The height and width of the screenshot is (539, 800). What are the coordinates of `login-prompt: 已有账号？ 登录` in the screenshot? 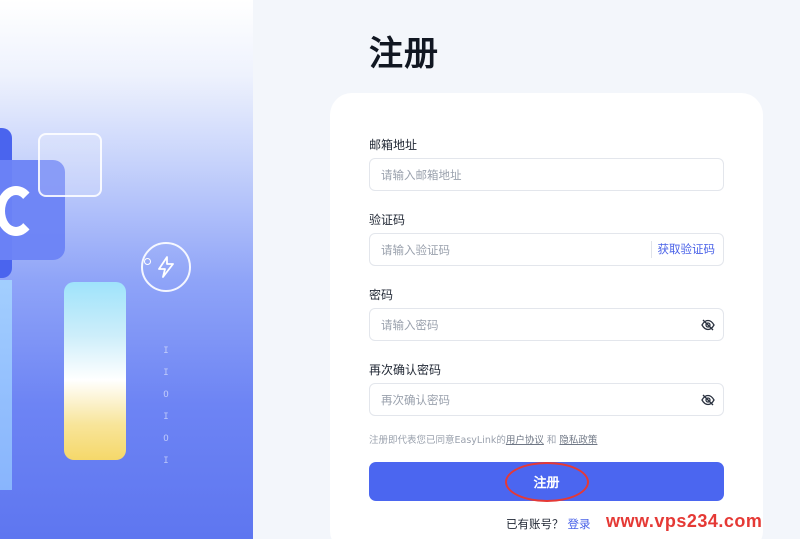 It's located at (548, 524).